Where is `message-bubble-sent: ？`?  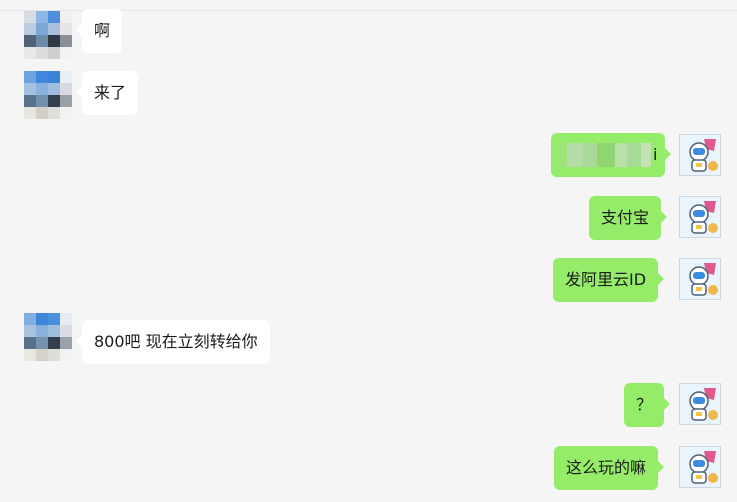 message-bubble-sent: ？ is located at coordinates (647, 405).